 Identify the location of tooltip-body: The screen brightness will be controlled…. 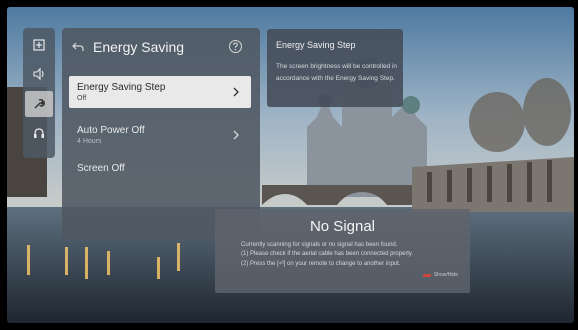
(337, 72).